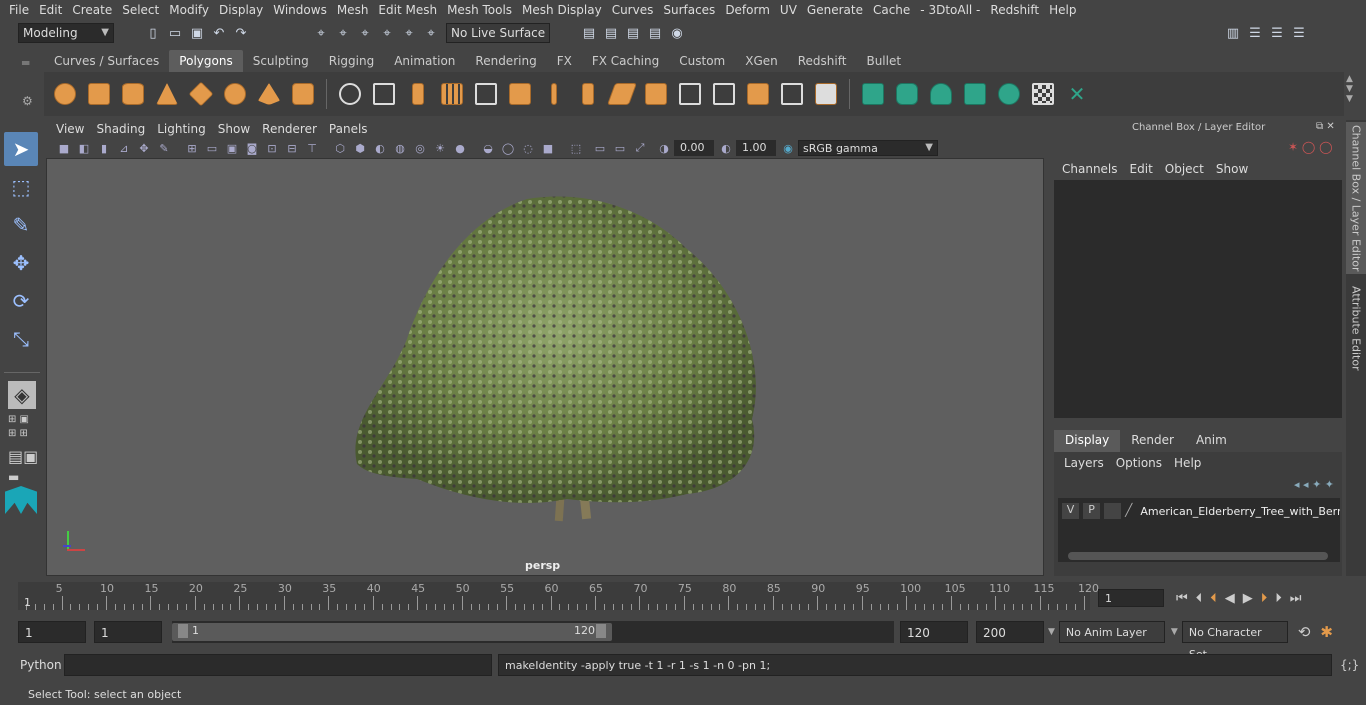  Describe the element at coordinates (835, 10) in the screenshot. I see `menu-generate: Generate` at that location.